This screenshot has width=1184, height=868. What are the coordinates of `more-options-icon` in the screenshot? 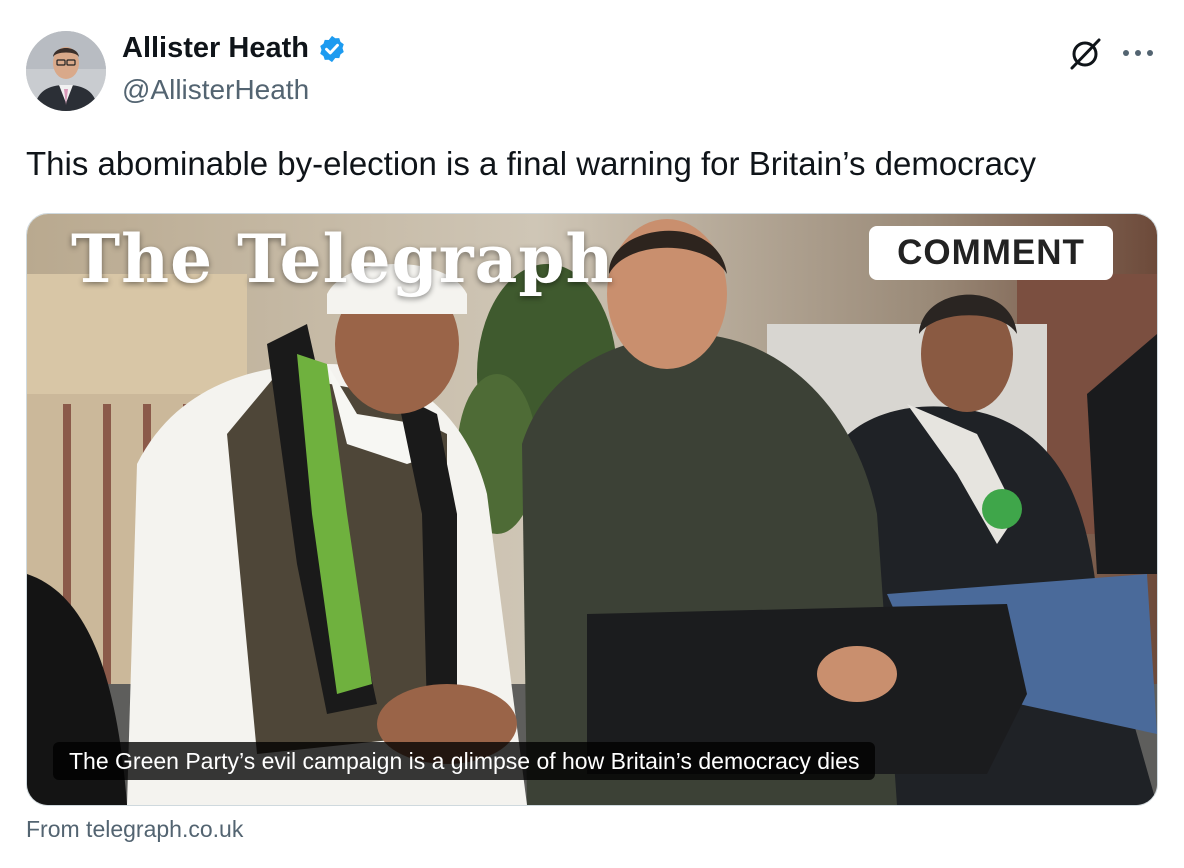 It's located at (1138, 53).